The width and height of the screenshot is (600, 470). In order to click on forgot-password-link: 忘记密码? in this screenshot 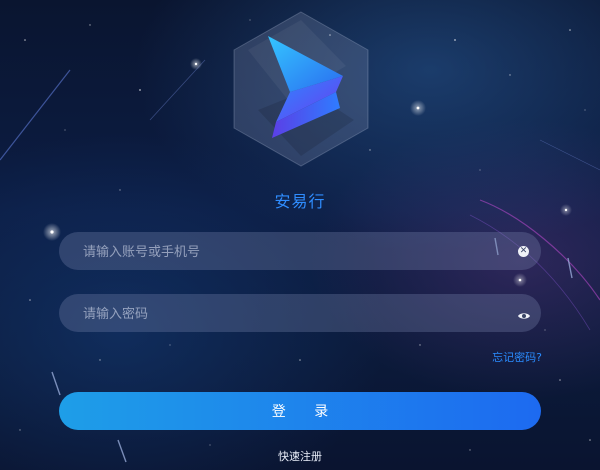, I will do `click(517, 357)`.